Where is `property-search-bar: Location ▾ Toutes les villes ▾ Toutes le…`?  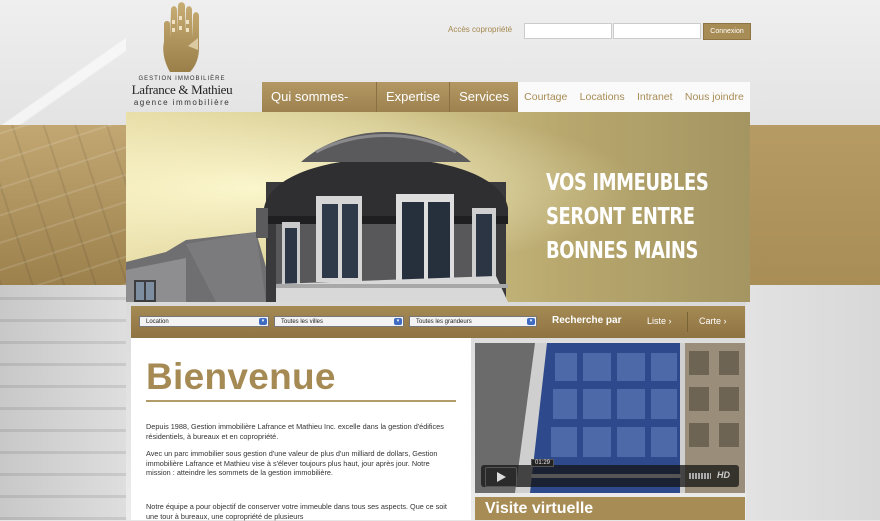 property-search-bar: Location ▾ Toutes les villes ▾ Toutes le… is located at coordinates (438, 322).